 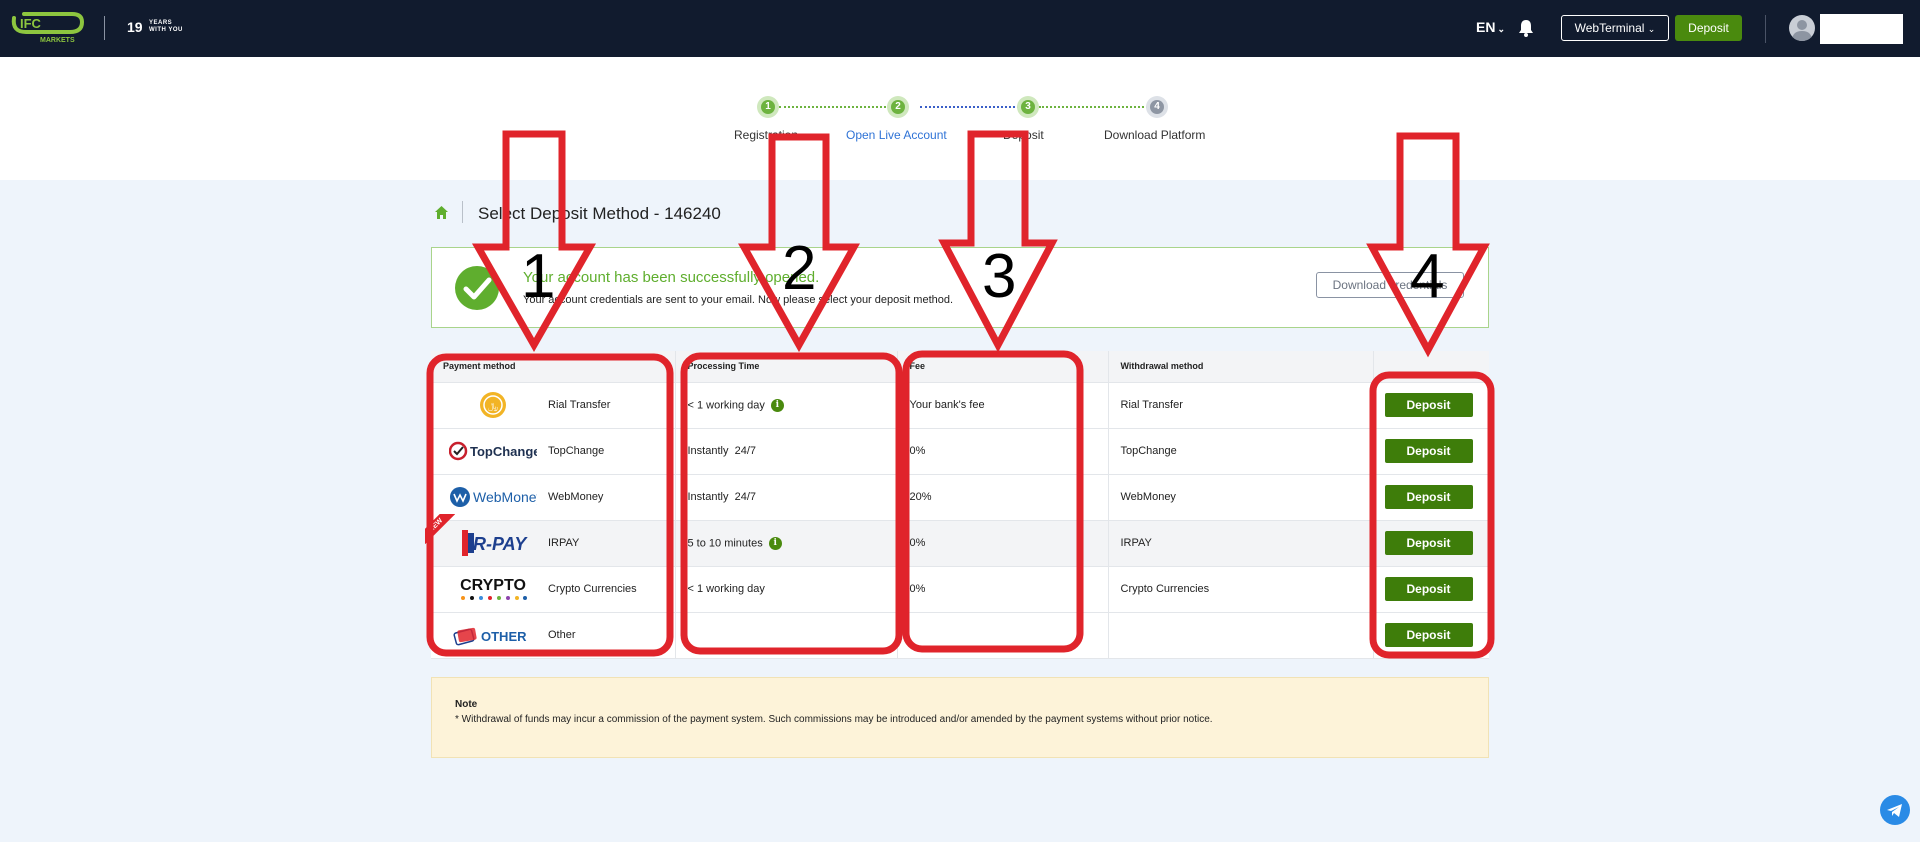 I want to click on topchange-logo: TopChange, so click(x=493, y=451).